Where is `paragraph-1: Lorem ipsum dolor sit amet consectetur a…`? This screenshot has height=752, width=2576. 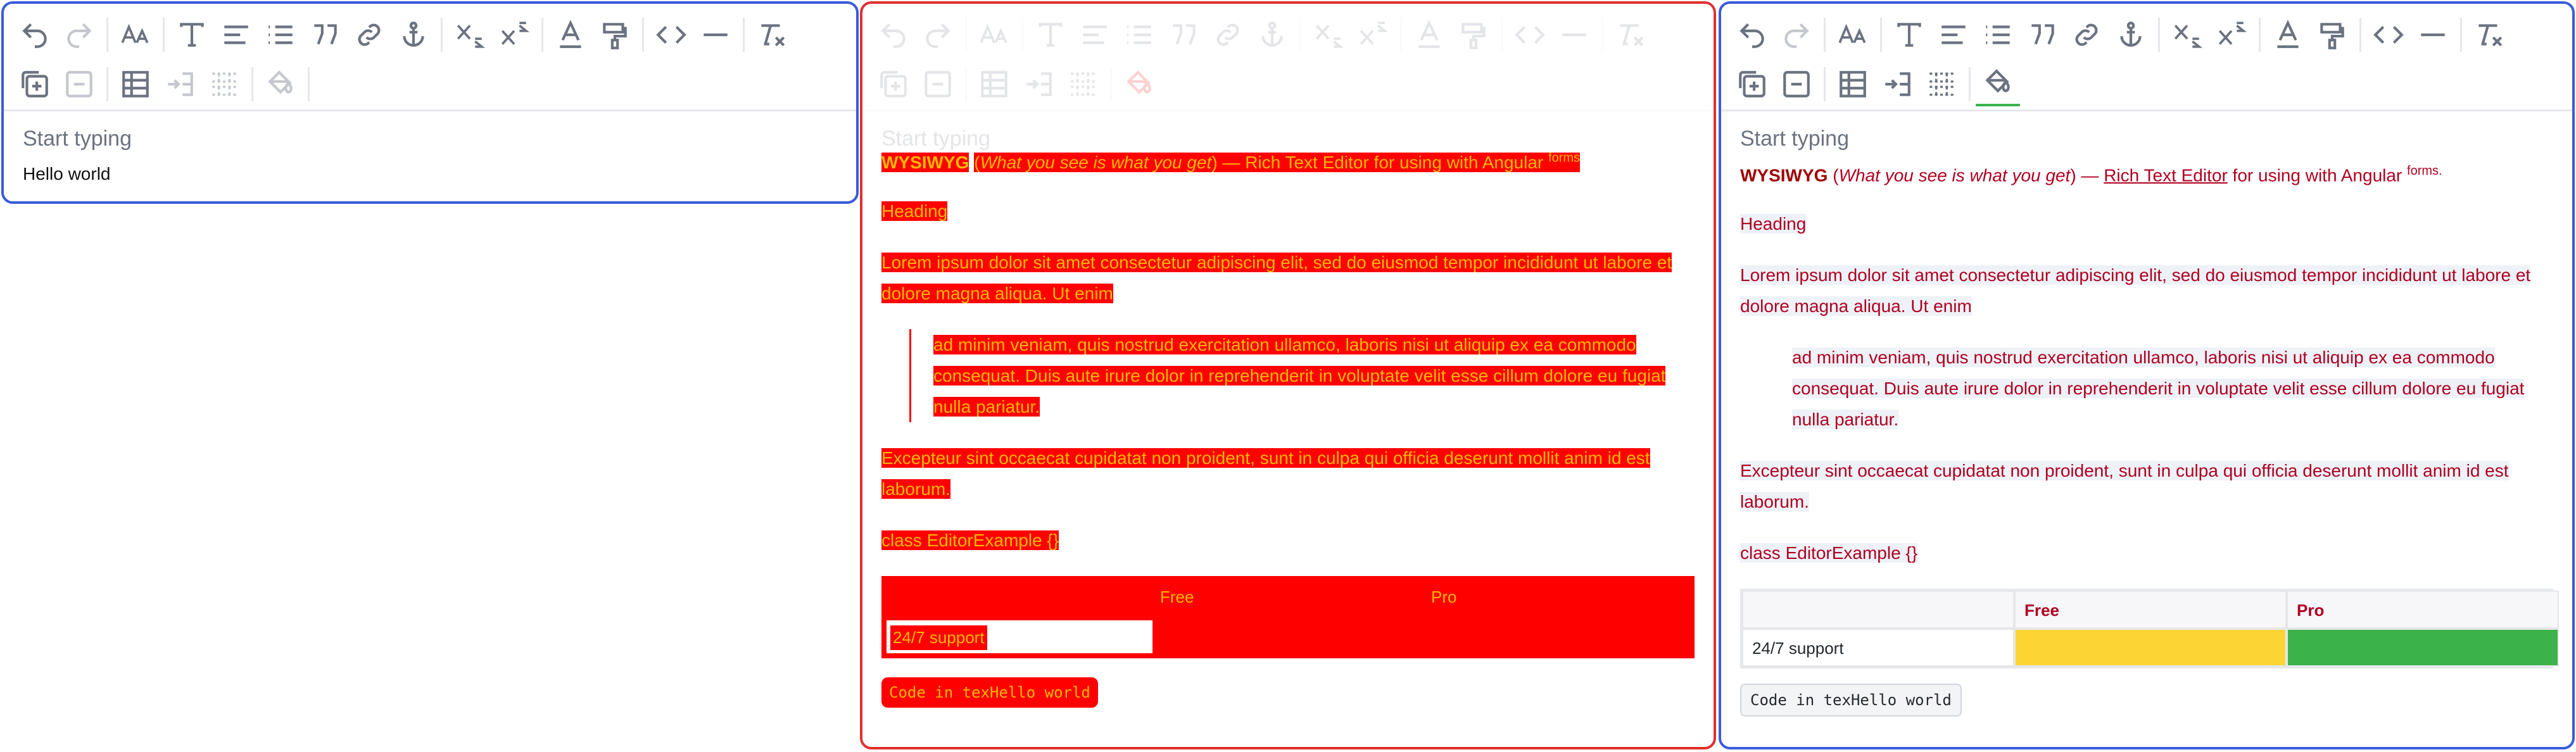 paragraph-1: Lorem ipsum dolor sit amet consectetur a… is located at coordinates (2135, 290).